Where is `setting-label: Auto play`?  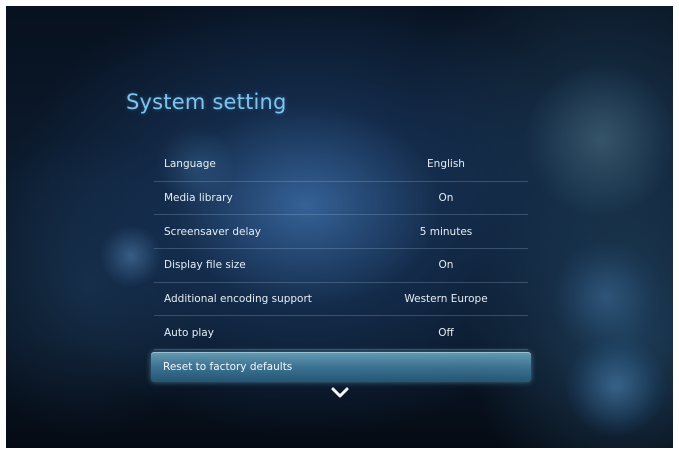
setting-label: Auto play is located at coordinates (189, 332).